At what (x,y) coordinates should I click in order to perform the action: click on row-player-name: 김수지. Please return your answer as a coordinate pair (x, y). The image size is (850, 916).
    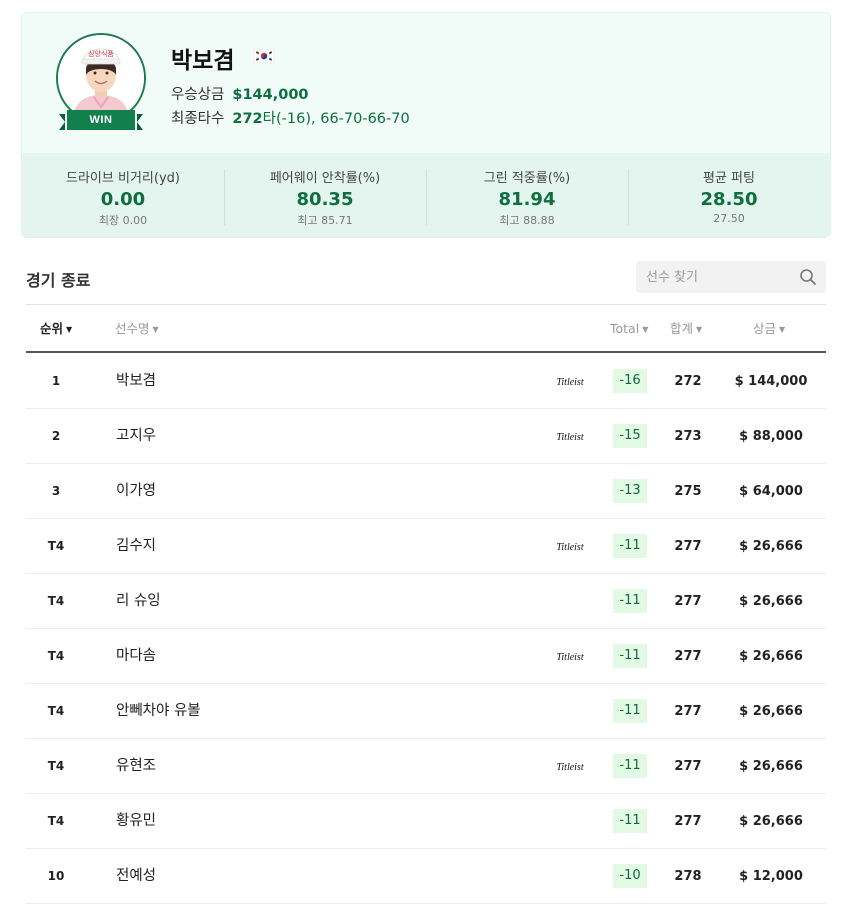
    Looking at the image, I should click on (136, 546).